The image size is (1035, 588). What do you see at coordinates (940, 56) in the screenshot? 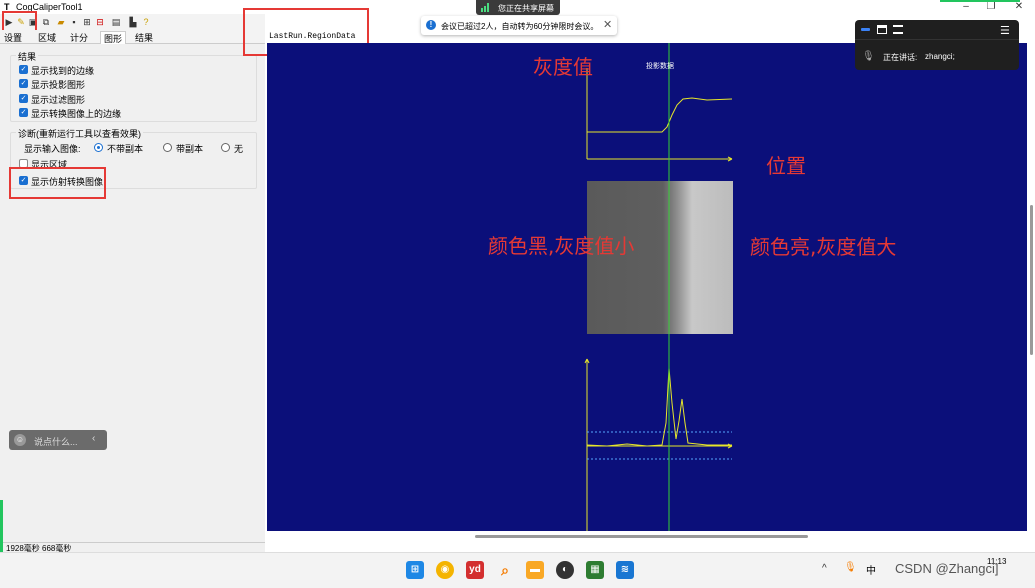
I see `speaker-name: zhangci;` at bounding box center [940, 56].